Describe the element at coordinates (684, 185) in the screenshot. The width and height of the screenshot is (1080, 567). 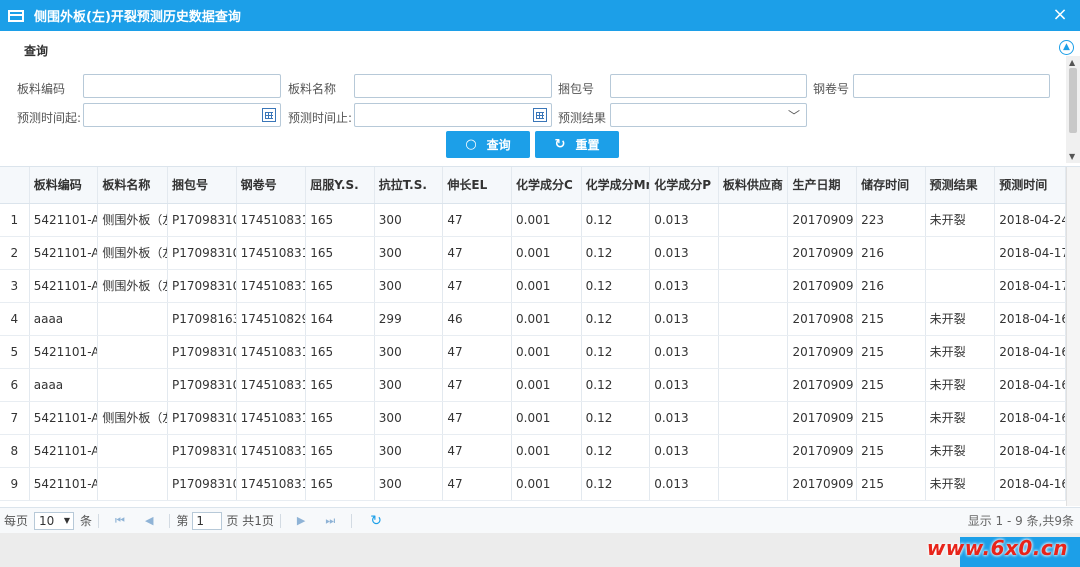
I see `column-header: 化学成分P` at that location.